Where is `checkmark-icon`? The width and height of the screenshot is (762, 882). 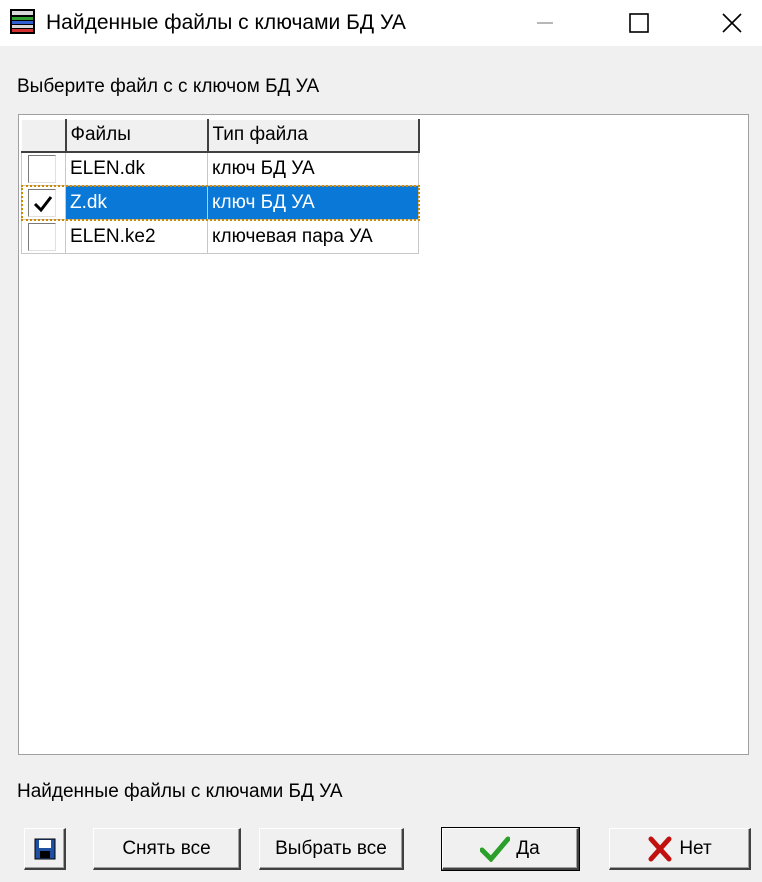 checkmark-icon is located at coordinates (43, 203).